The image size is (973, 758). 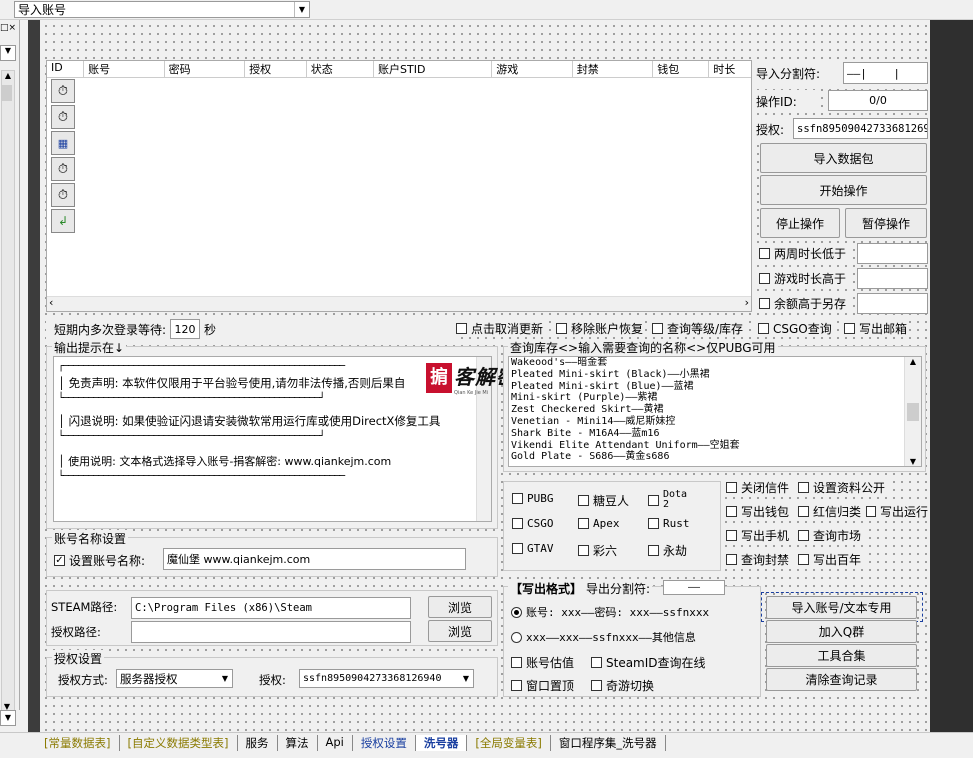 What do you see at coordinates (758, 511) in the screenshot?
I see `write-wallet-checkbox: 写出钱包` at bounding box center [758, 511].